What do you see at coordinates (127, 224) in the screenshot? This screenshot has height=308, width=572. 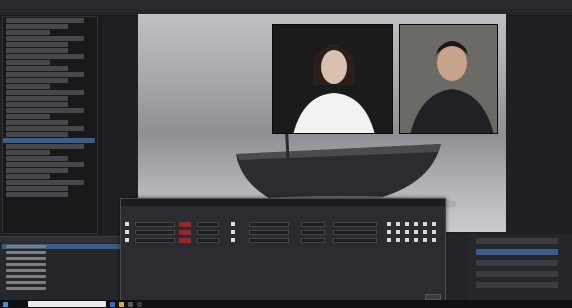 I see `source-icon` at bounding box center [127, 224].